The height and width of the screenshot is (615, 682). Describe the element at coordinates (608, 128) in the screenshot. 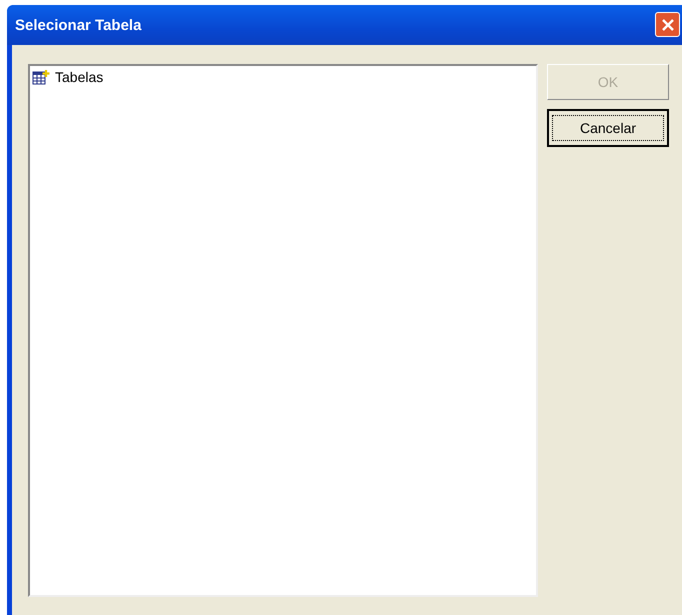

I see `cancel-button: Cancelar` at that location.